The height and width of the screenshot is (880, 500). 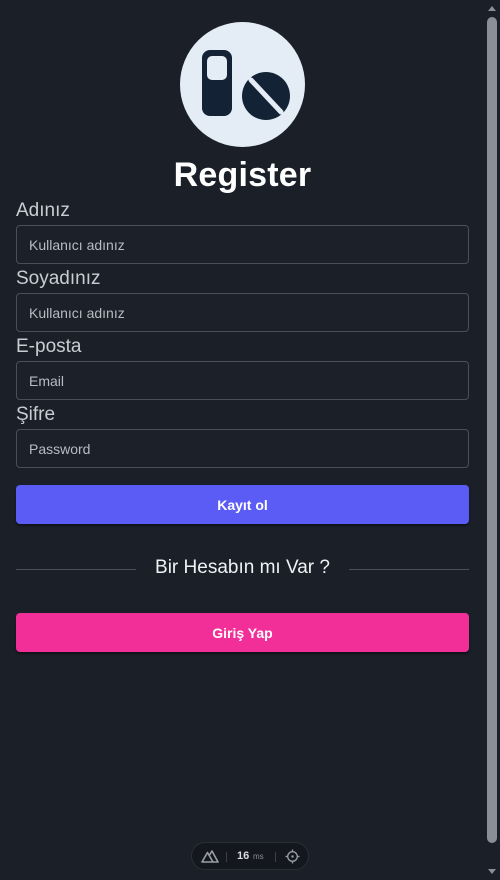 What do you see at coordinates (43, 210) in the screenshot?
I see `first-name-label: Adınız` at bounding box center [43, 210].